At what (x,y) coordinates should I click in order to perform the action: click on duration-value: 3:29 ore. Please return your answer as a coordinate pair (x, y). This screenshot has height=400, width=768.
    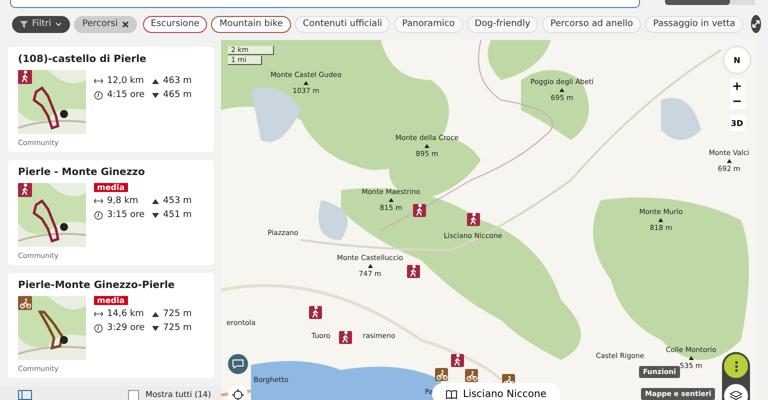
    Looking at the image, I should click on (126, 328).